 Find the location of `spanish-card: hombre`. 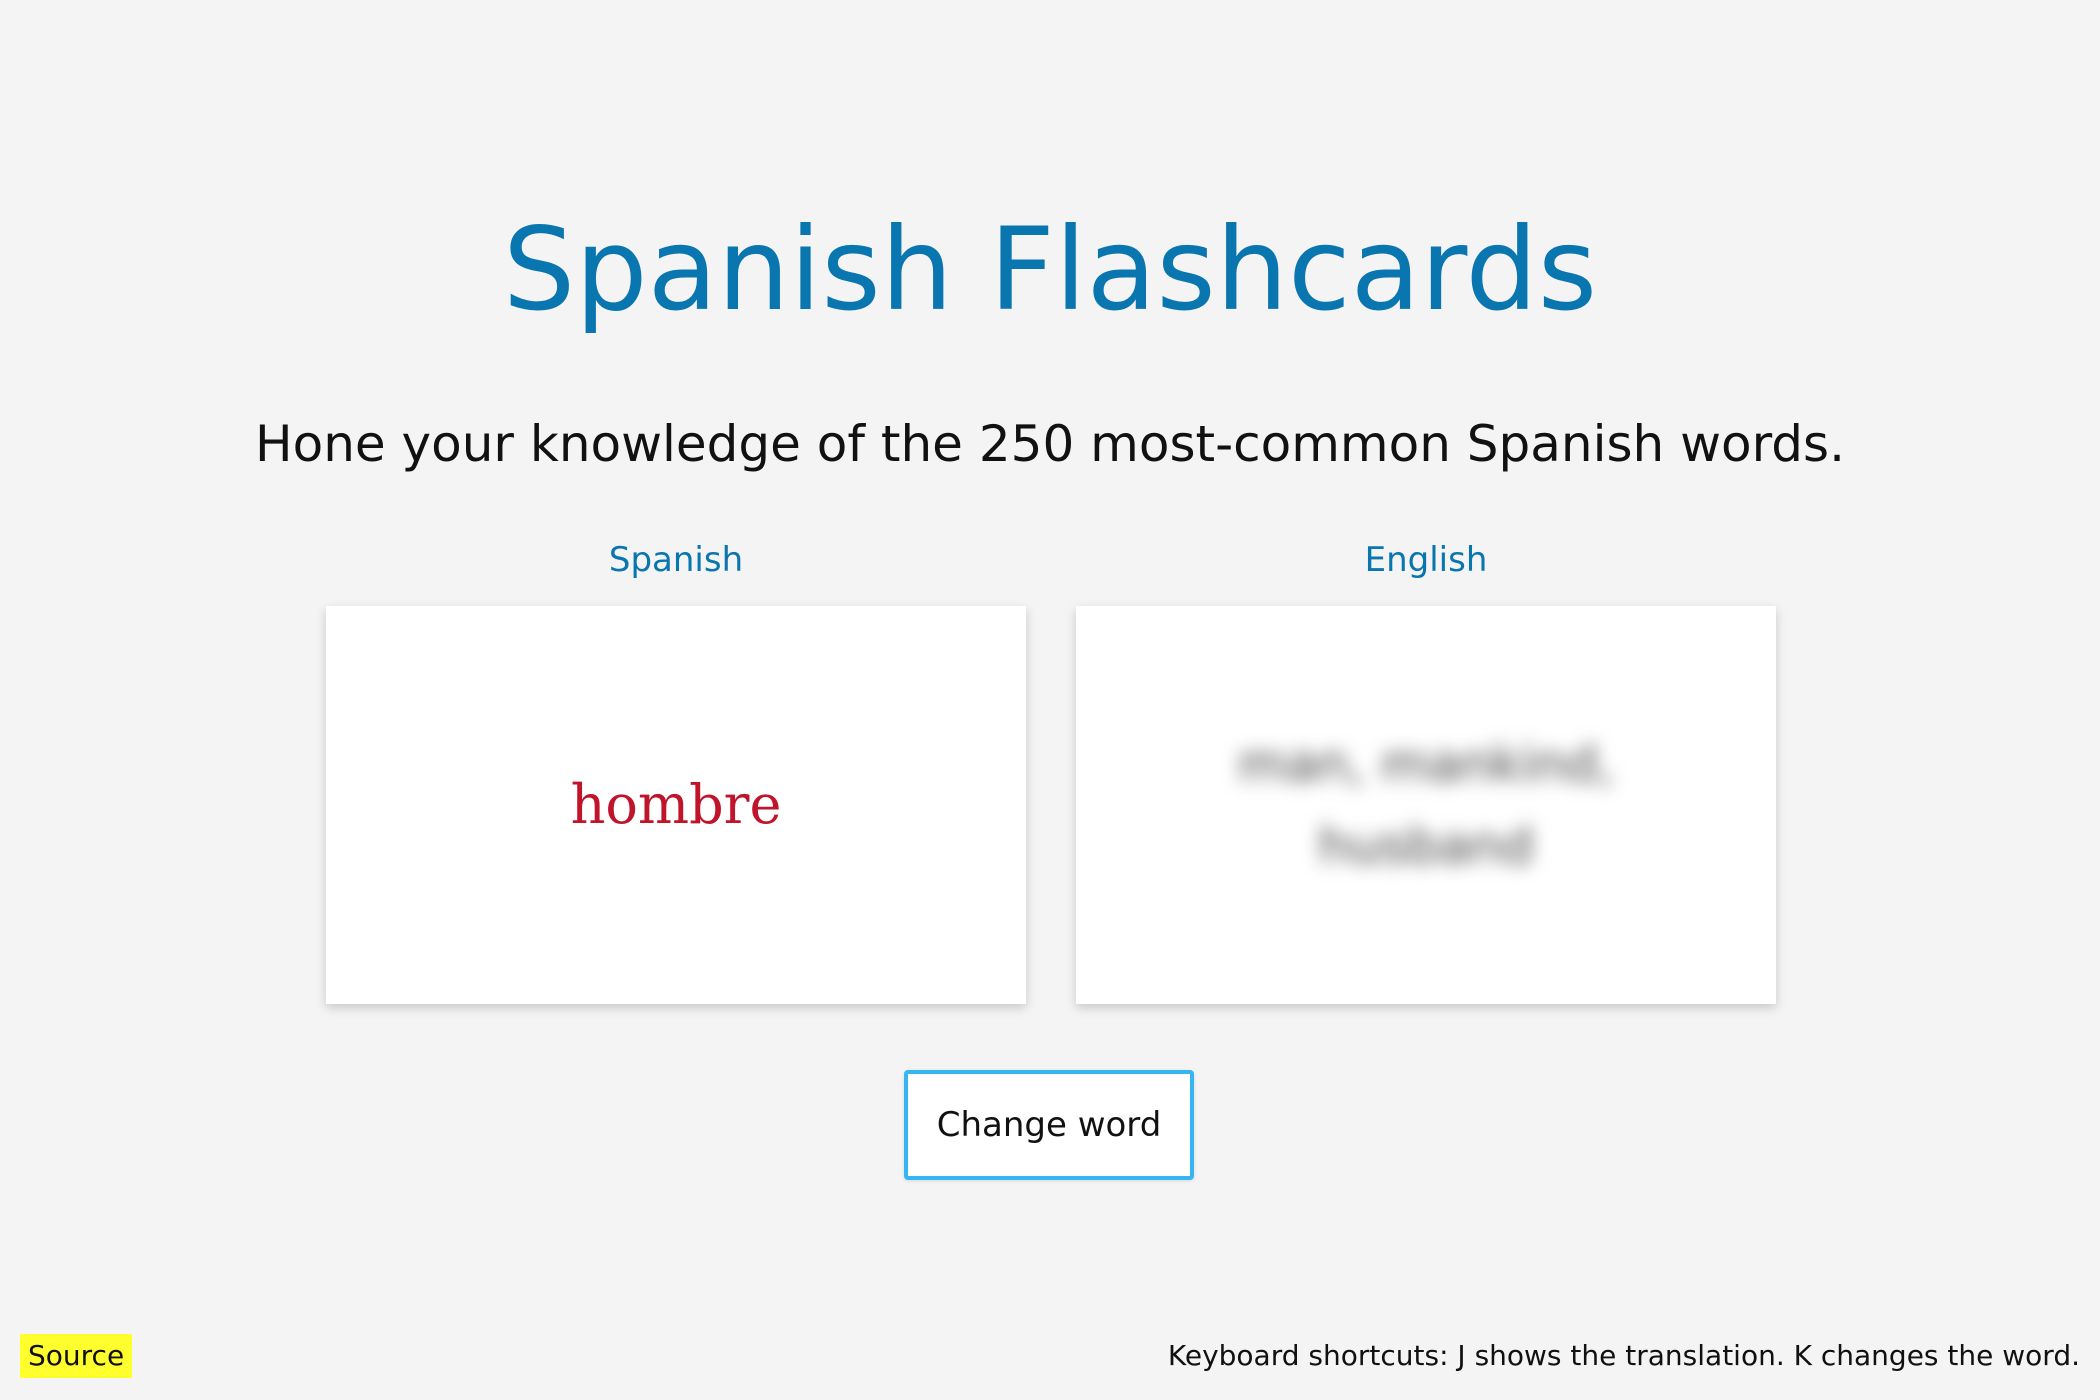

spanish-card: hombre is located at coordinates (676, 805).